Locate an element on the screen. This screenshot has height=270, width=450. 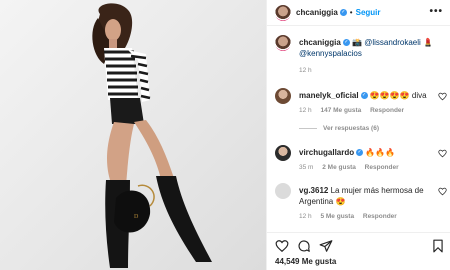
comment-meta: 12 h 147 Me gusta Responder is located at coordinates (370, 110).